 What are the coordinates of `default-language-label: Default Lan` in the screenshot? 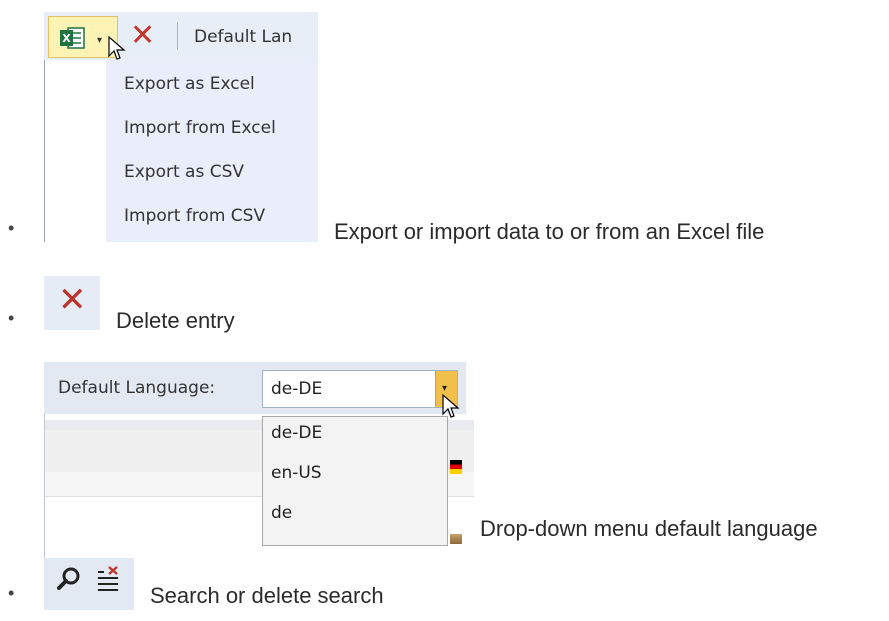 It's located at (243, 37).